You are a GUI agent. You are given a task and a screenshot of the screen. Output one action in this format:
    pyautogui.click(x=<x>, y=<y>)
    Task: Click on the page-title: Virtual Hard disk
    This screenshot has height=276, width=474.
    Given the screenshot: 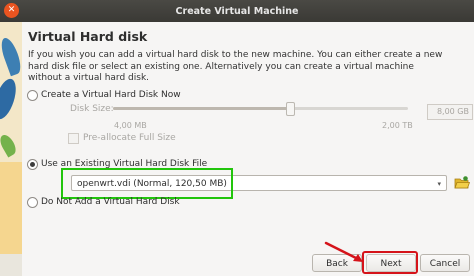 What is the action you would take?
    pyautogui.click(x=88, y=36)
    